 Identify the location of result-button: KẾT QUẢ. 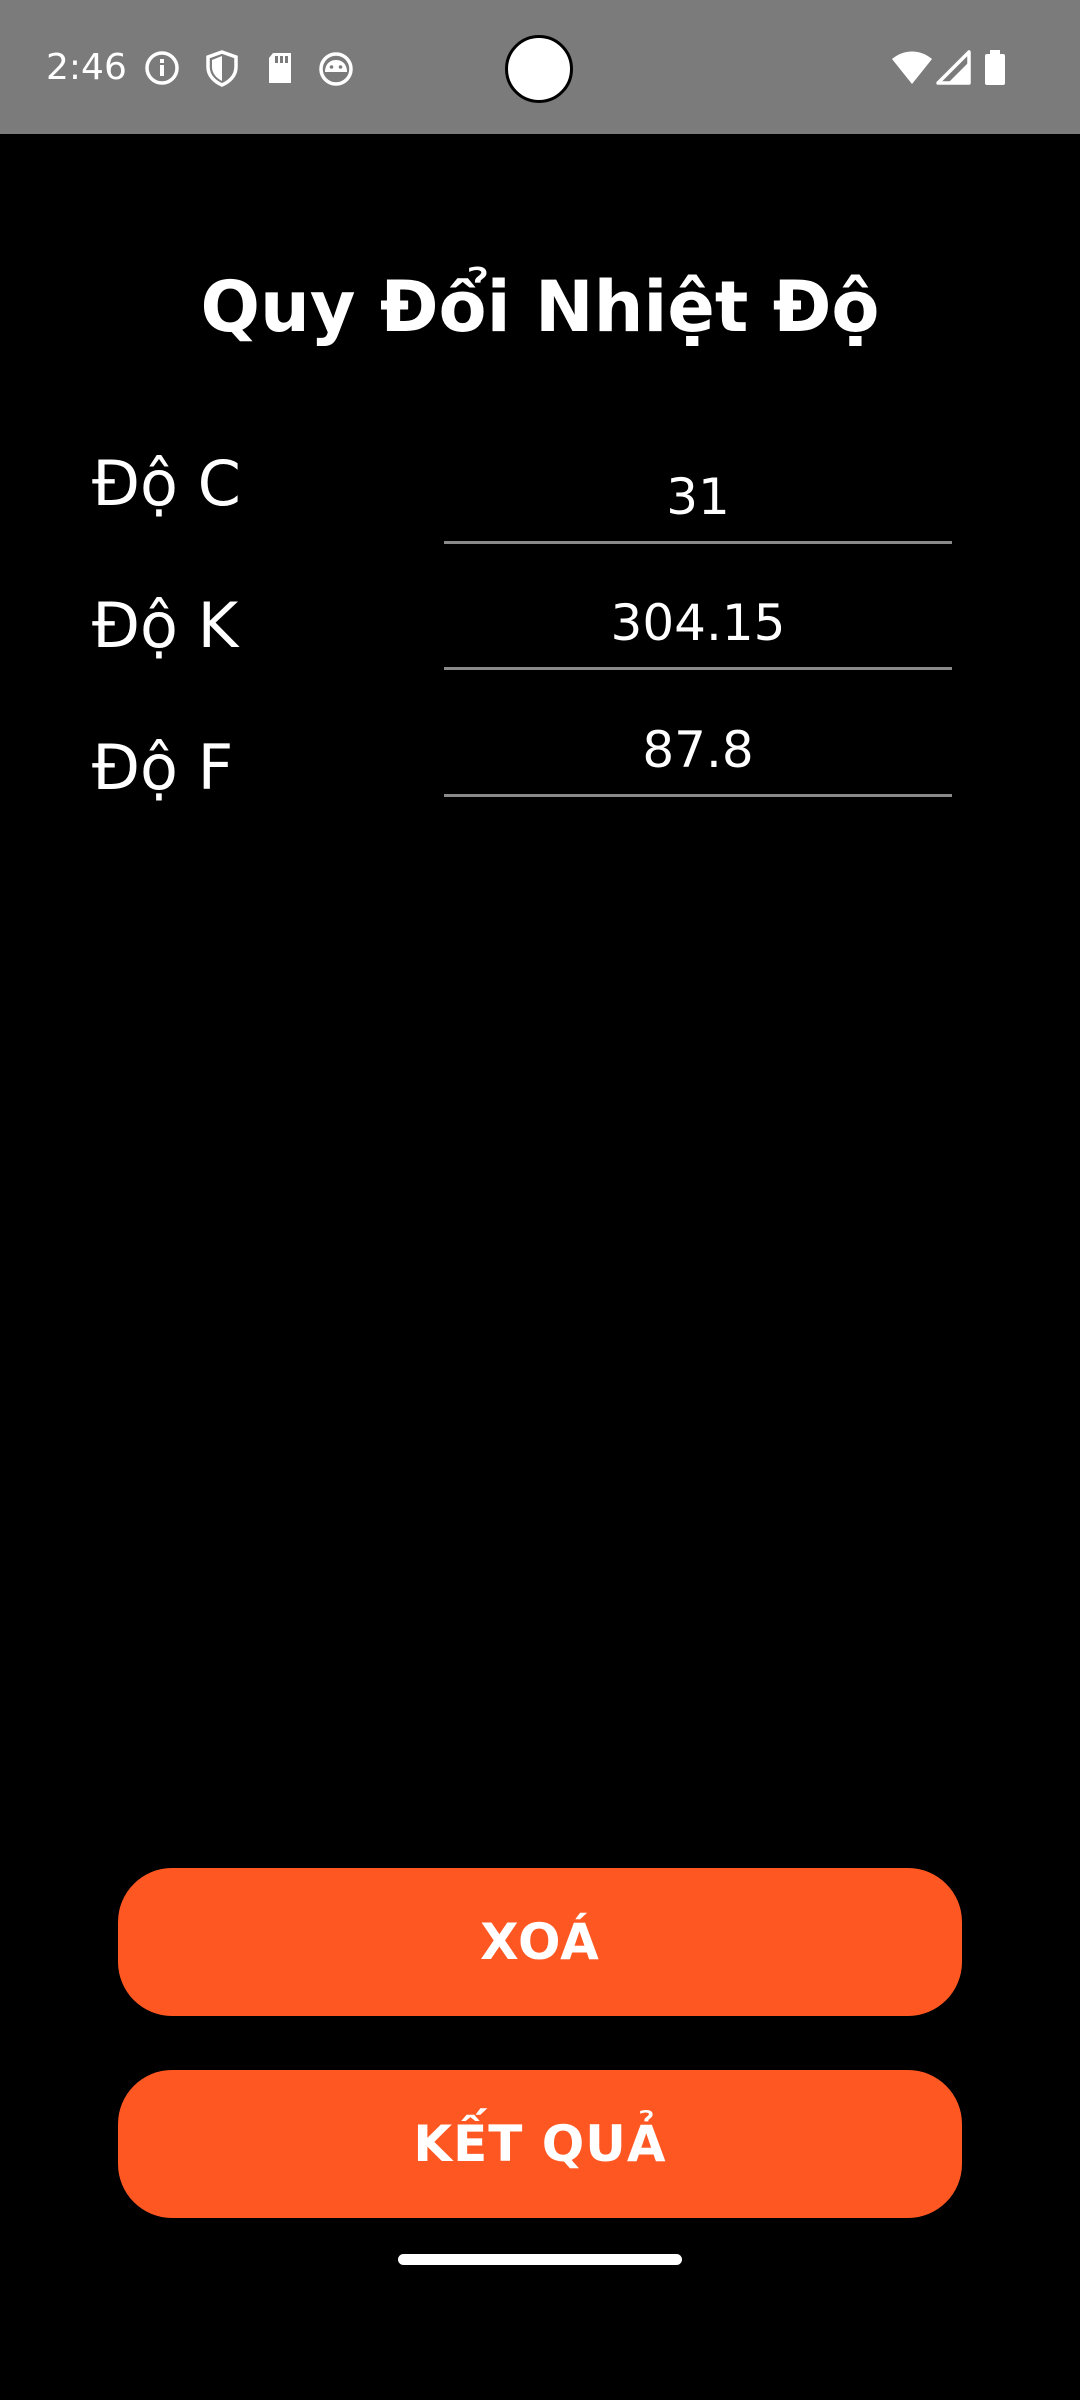
(540, 2144).